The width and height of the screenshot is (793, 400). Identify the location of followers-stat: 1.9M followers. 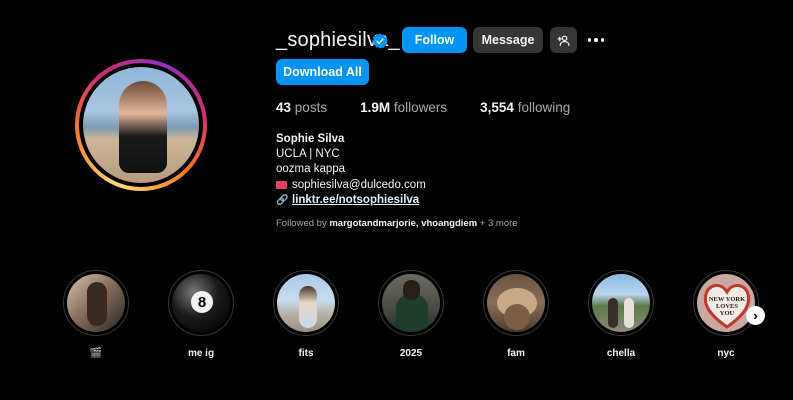
(403, 107).